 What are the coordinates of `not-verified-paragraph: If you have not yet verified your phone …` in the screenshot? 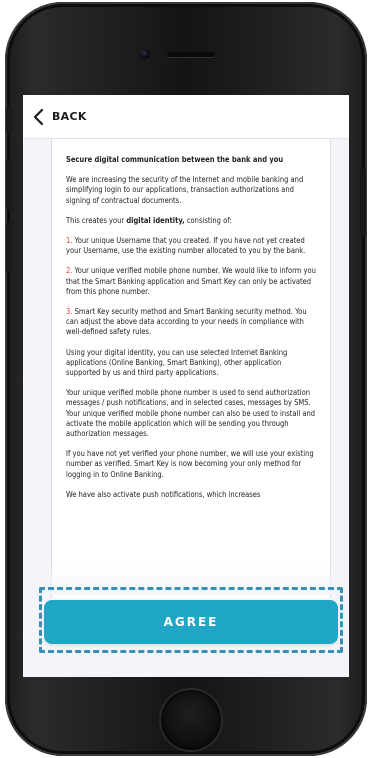 It's located at (190, 464).